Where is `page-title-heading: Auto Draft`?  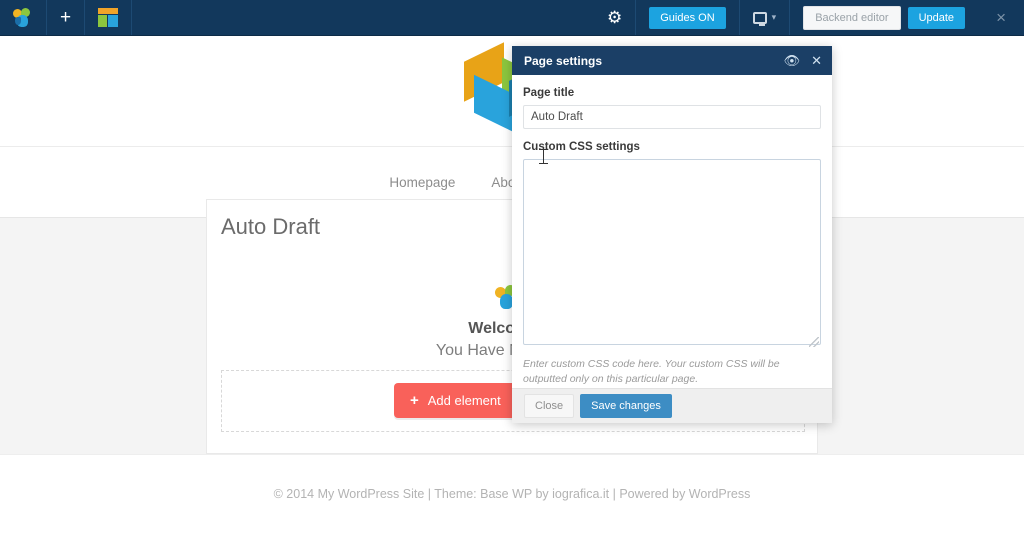 page-title-heading: Auto Draft is located at coordinates (271, 226).